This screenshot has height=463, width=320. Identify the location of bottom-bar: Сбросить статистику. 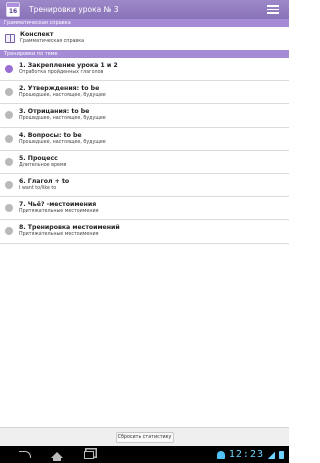
(144, 436).